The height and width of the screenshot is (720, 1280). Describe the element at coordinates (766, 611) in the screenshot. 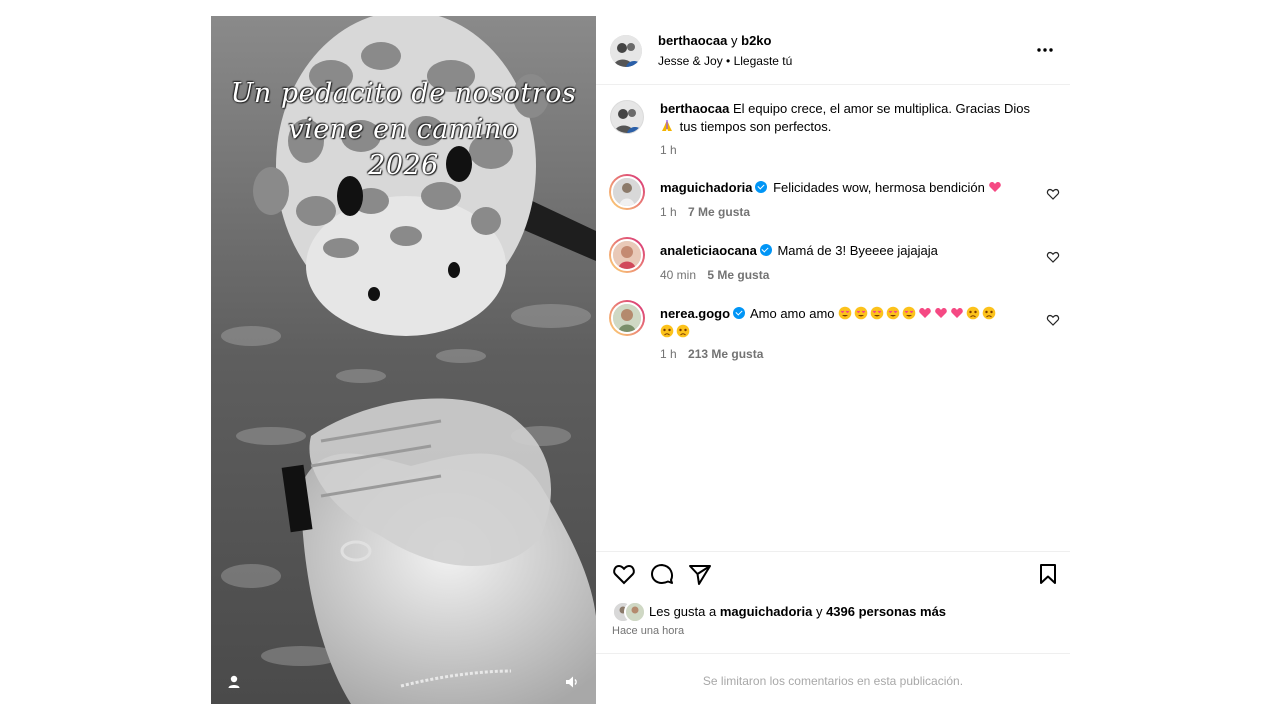

I see `likes-user: maguichadoria` at that location.